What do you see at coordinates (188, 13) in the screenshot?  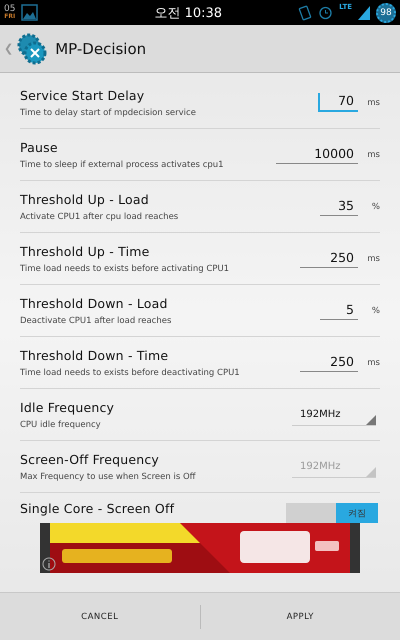 I see `status-time: 오전 10:38` at bounding box center [188, 13].